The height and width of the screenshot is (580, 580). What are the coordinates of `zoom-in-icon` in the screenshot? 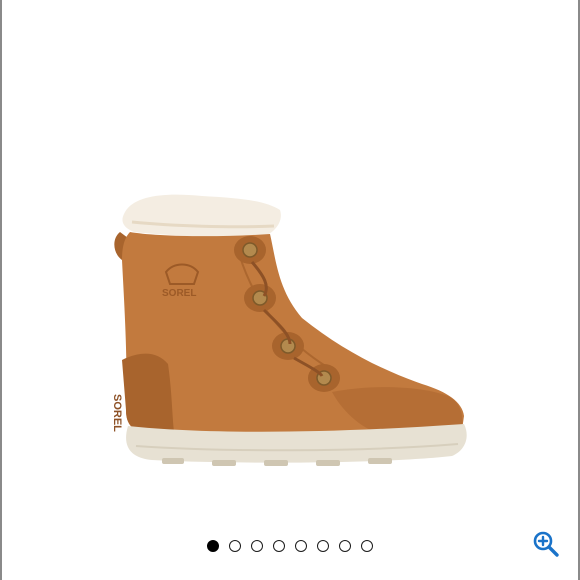 It's located at (546, 544).